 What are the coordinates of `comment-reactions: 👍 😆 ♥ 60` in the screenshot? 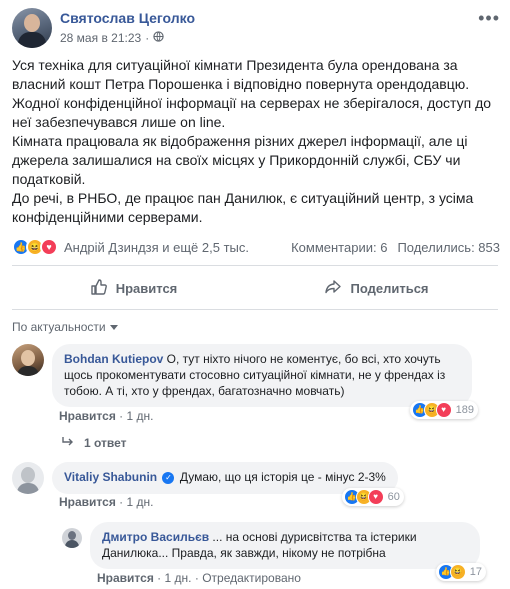 It's located at (372, 497).